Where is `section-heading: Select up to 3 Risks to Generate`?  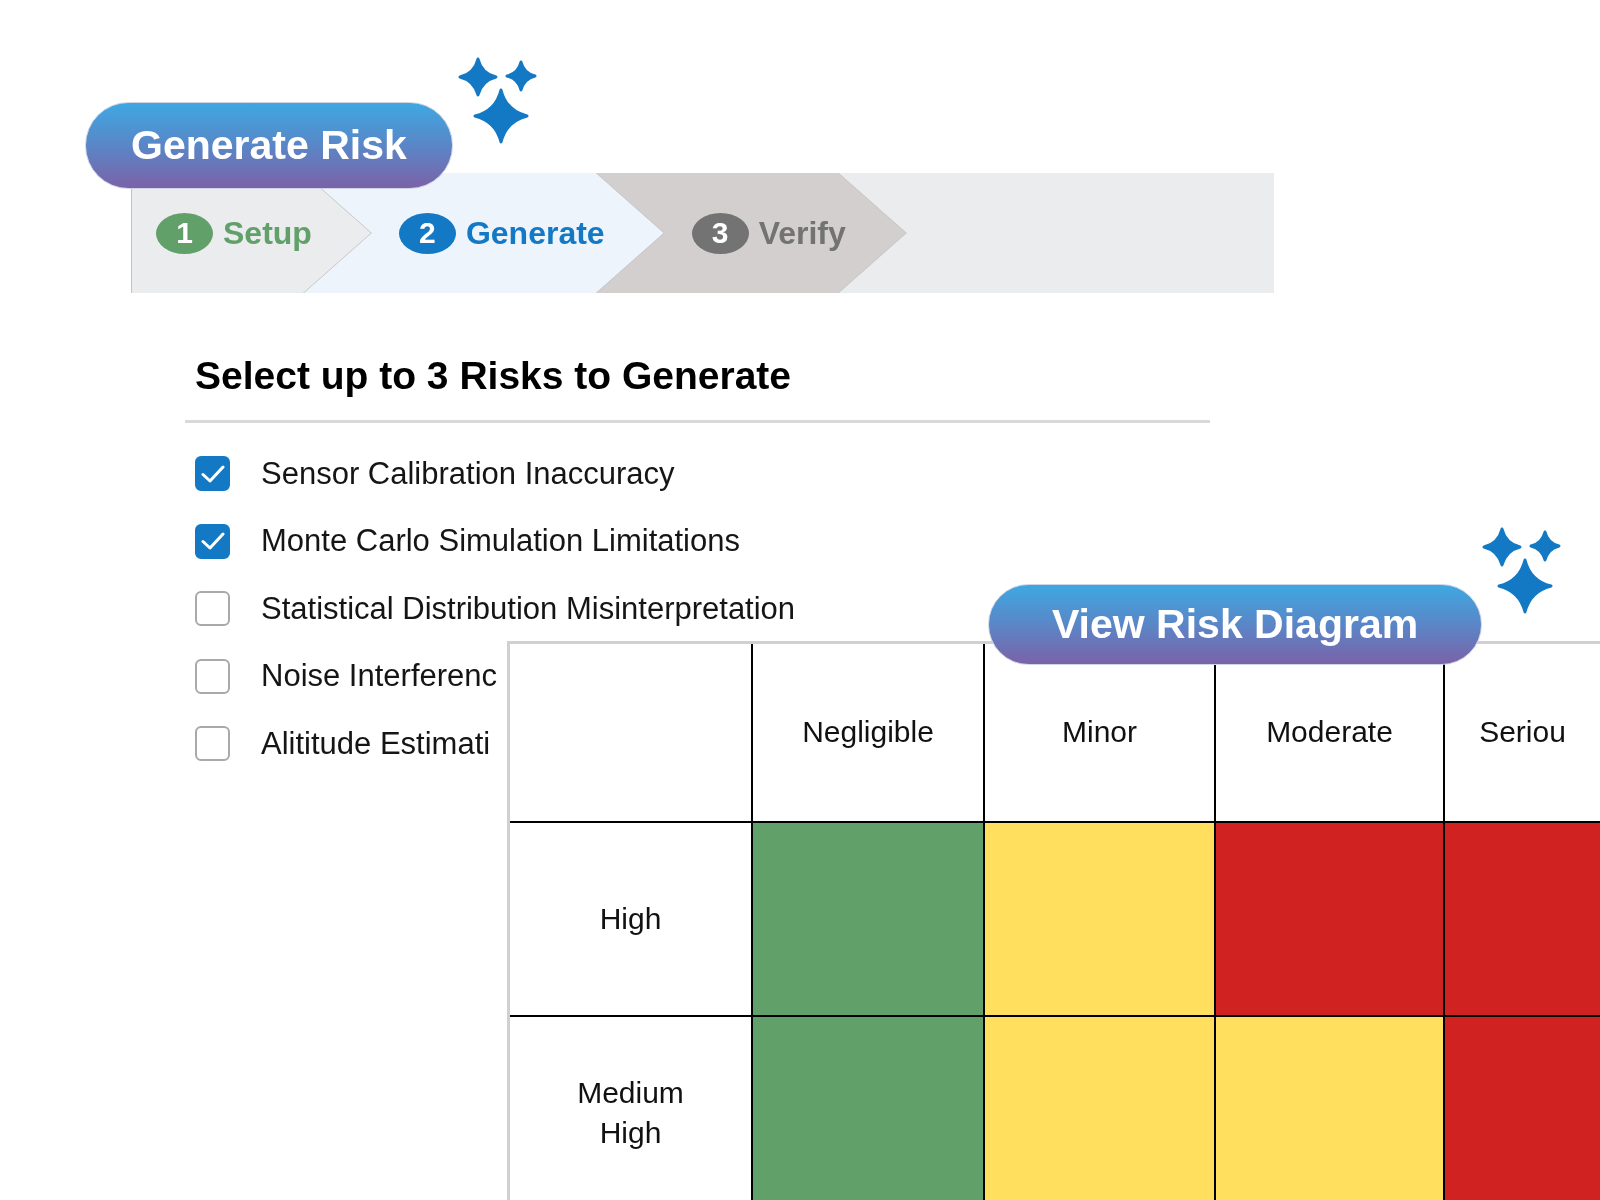
section-heading: Select up to 3 Risks to Generate is located at coordinates (493, 376).